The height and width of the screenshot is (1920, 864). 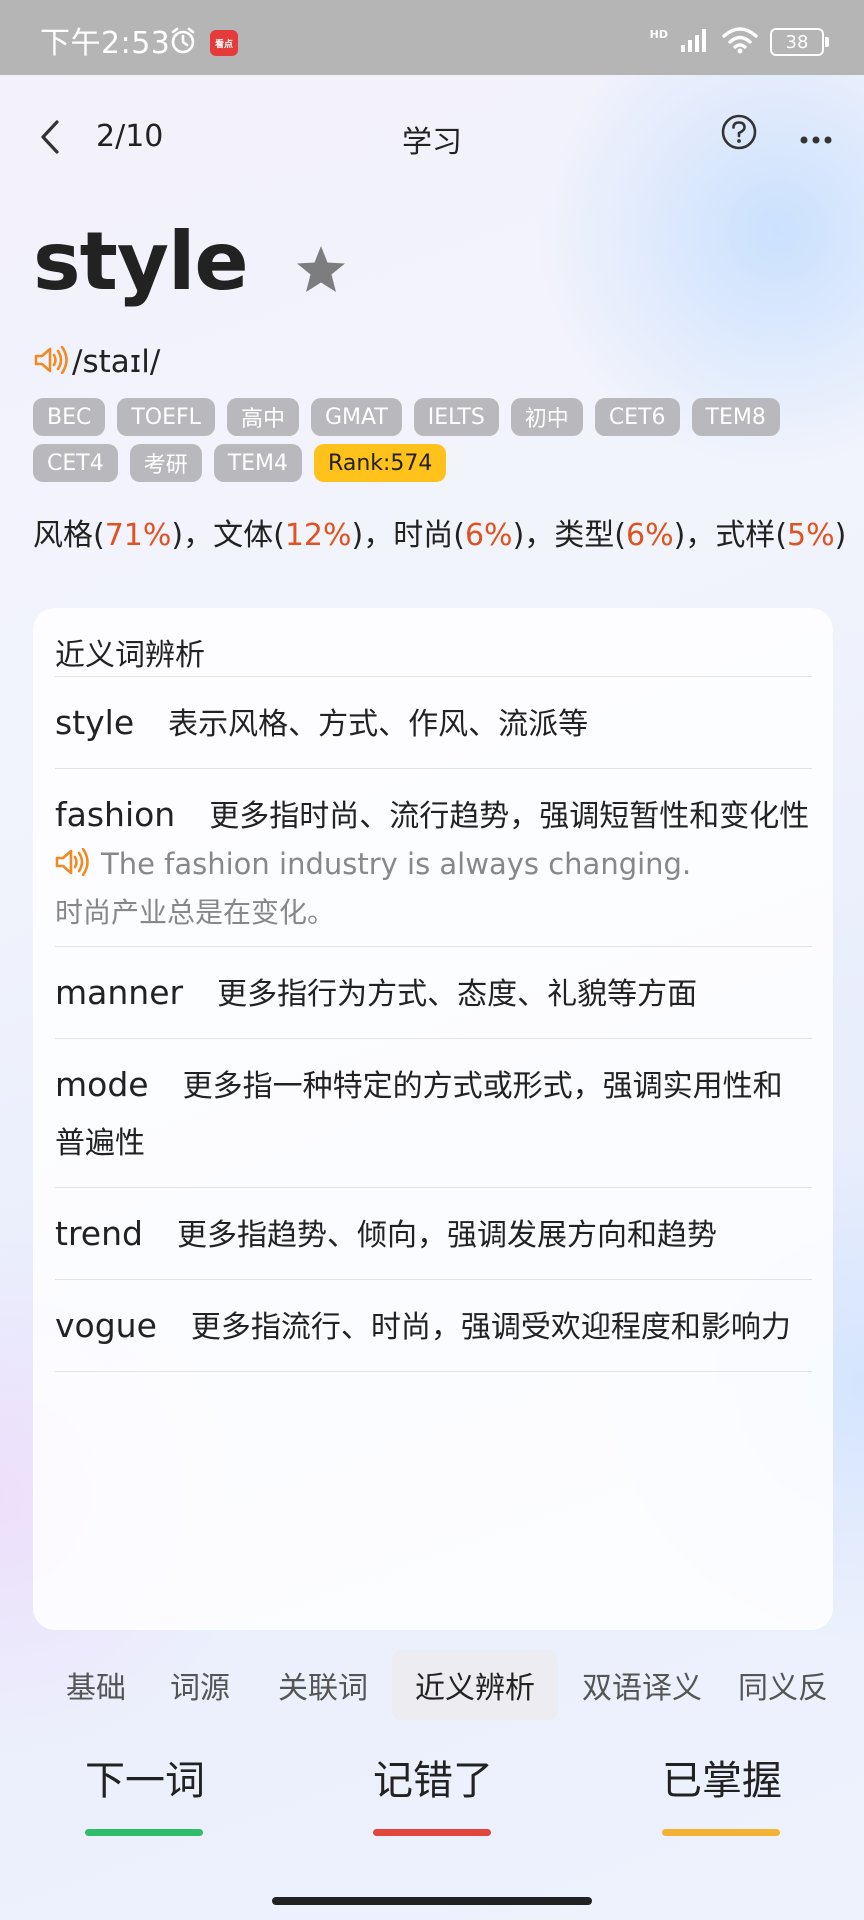 I want to click on exam-tag: IELTS, so click(x=456, y=417).